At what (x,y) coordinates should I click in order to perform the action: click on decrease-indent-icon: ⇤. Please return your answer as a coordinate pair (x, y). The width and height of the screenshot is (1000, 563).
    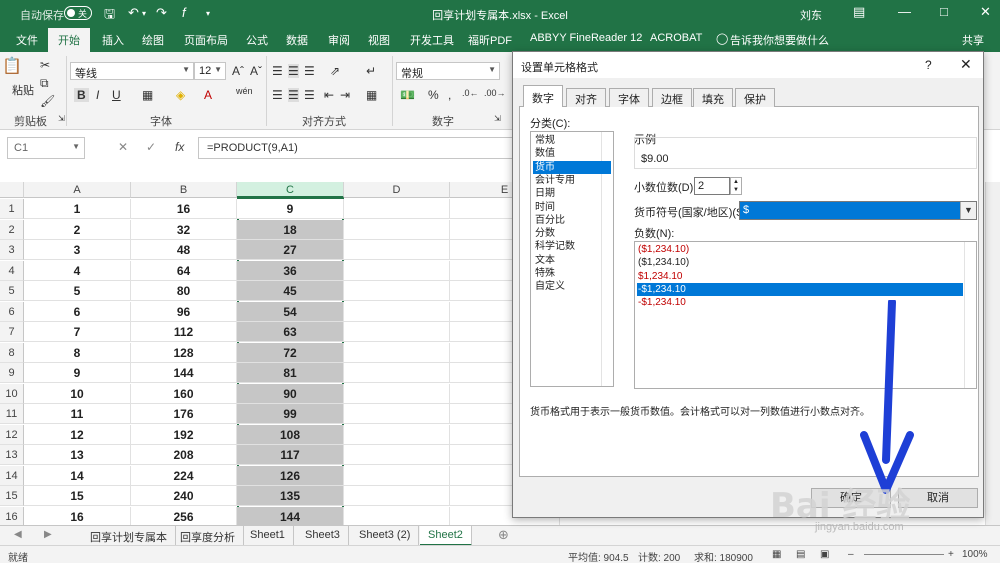
    Looking at the image, I should click on (329, 95).